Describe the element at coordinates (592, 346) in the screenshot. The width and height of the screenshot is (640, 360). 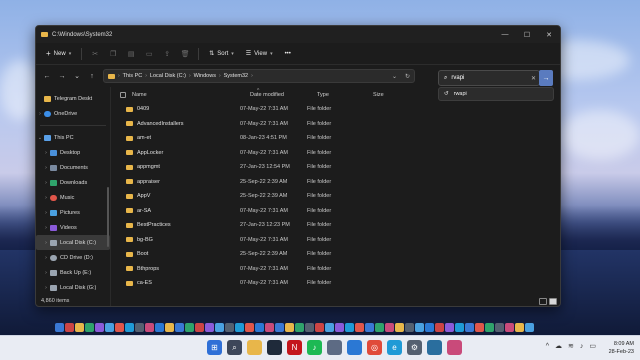
I see `battery-icon: ▭` at that location.